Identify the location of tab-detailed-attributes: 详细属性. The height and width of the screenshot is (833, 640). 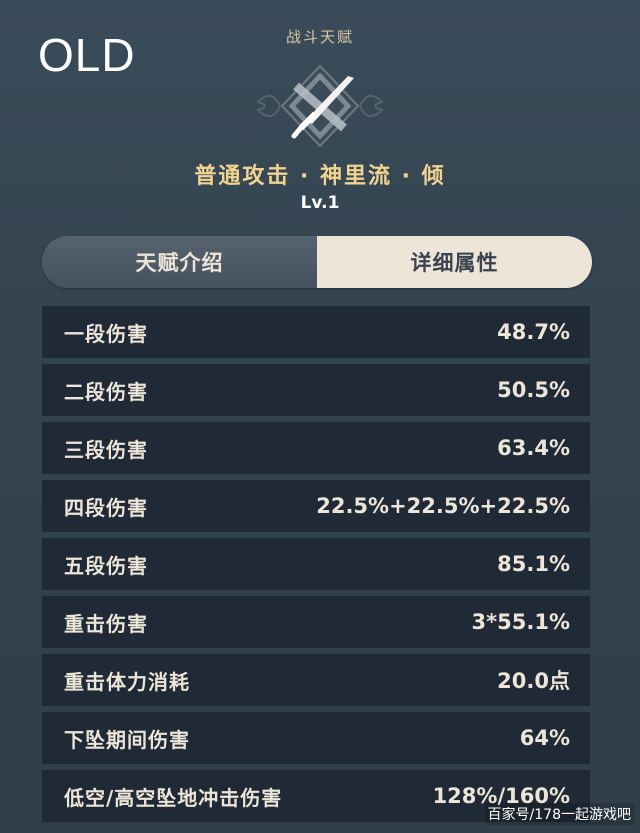
(454, 262).